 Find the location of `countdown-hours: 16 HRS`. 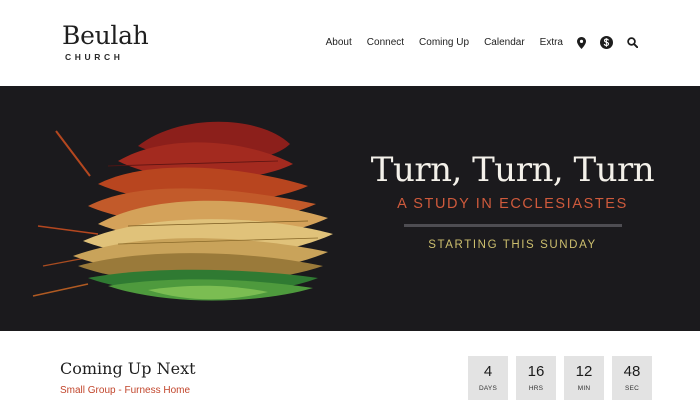

countdown-hours: 16 HRS is located at coordinates (536, 378).